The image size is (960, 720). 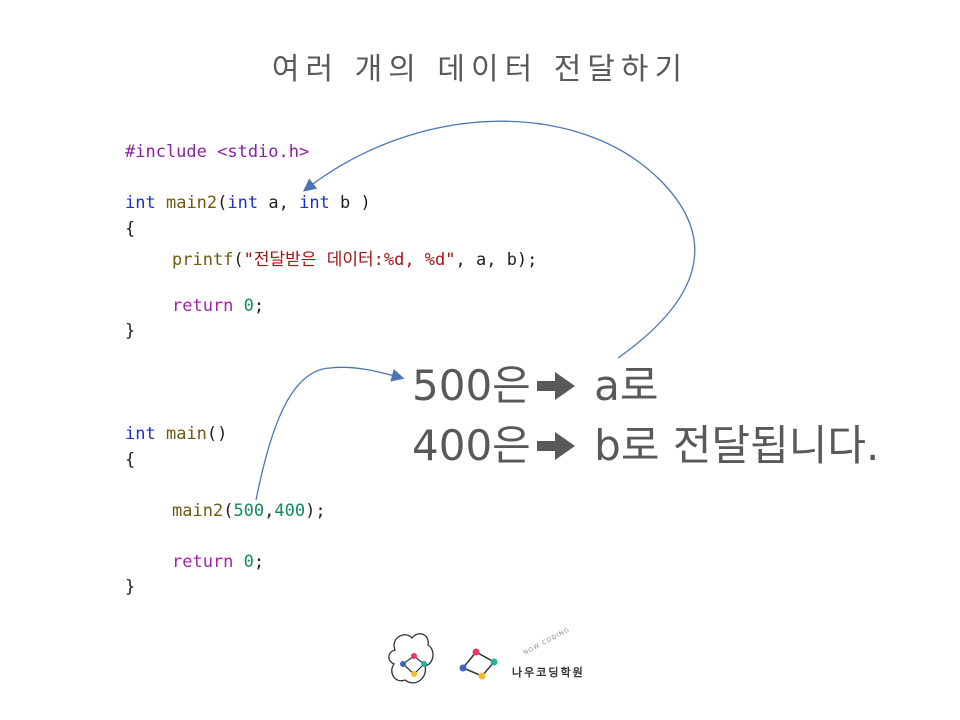 I want to click on network-logo-icon, so click(x=478, y=664).